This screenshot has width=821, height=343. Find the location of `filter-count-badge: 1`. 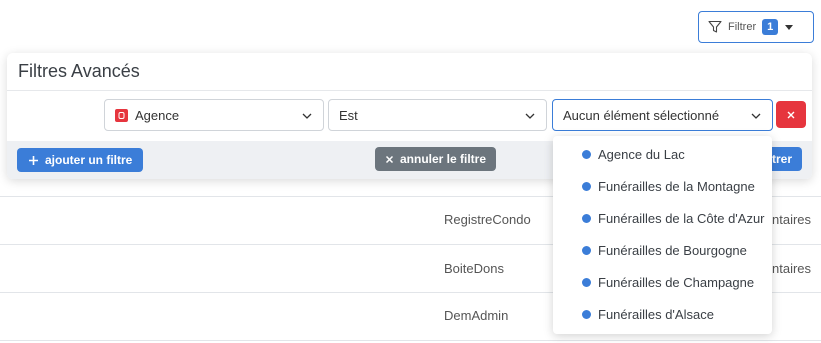

filter-count-badge: 1 is located at coordinates (770, 27).